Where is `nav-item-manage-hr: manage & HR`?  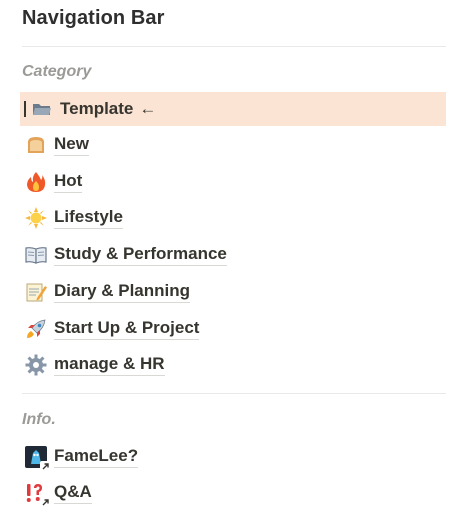 nav-item-manage-hr: manage & HR is located at coordinates (233, 365).